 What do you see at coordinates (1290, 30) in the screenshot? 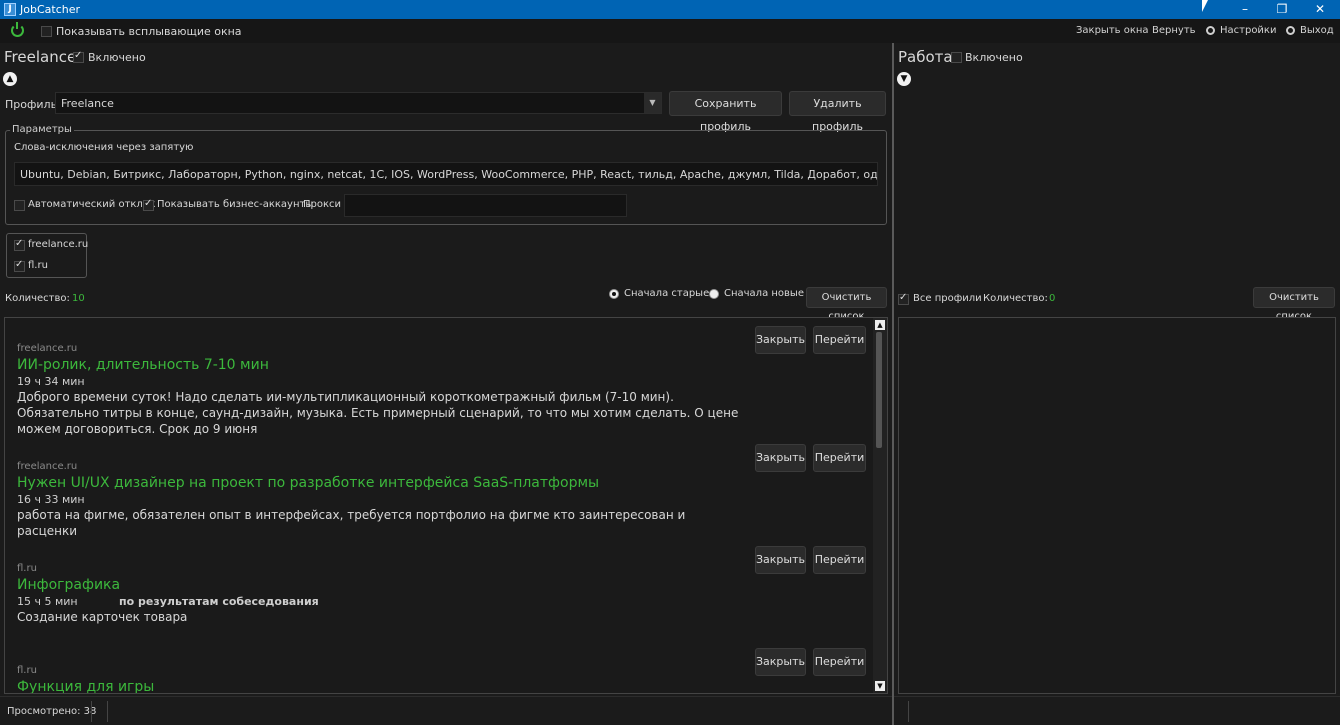
I see `exit-icon` at bounding box center [1290, 30].